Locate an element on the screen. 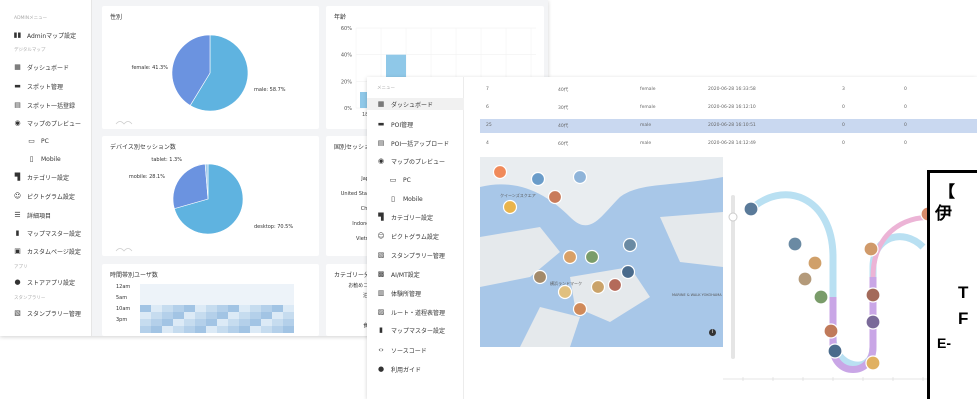 The image size is (977, 399). sidebar-item-pc: ▭ PC is located at coordinates (38, 141).